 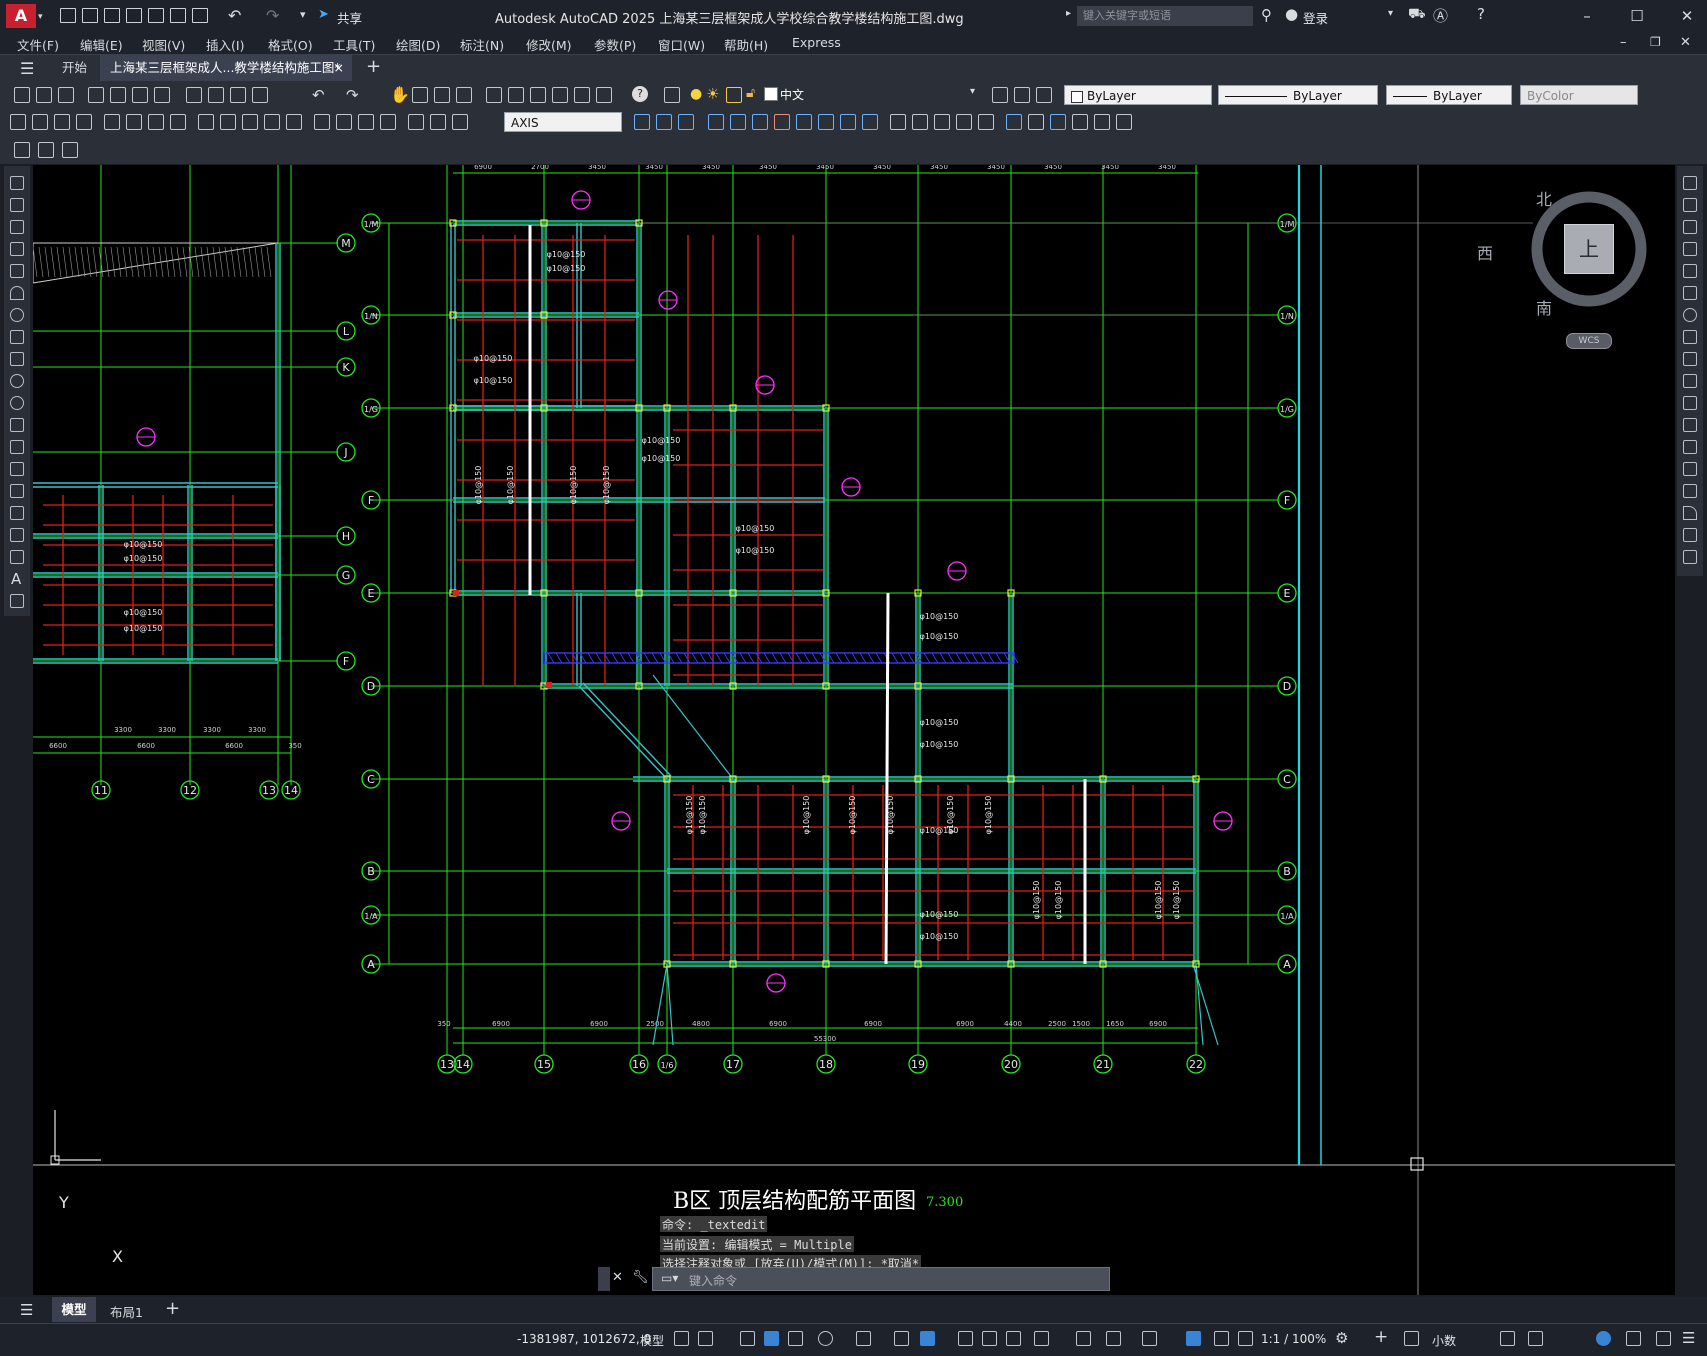 What do you see at coordinates (712, 94) in the screenshot?
I see `layer-thaw-icon: ☀` at bounding box center [712, 94].